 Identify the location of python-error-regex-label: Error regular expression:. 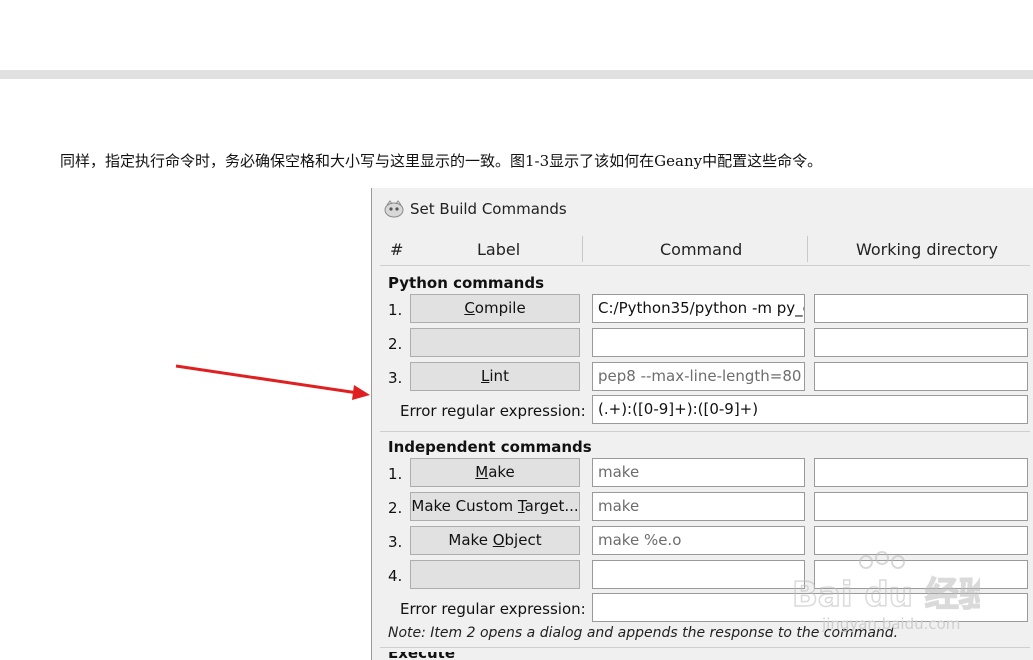
(493, 411).